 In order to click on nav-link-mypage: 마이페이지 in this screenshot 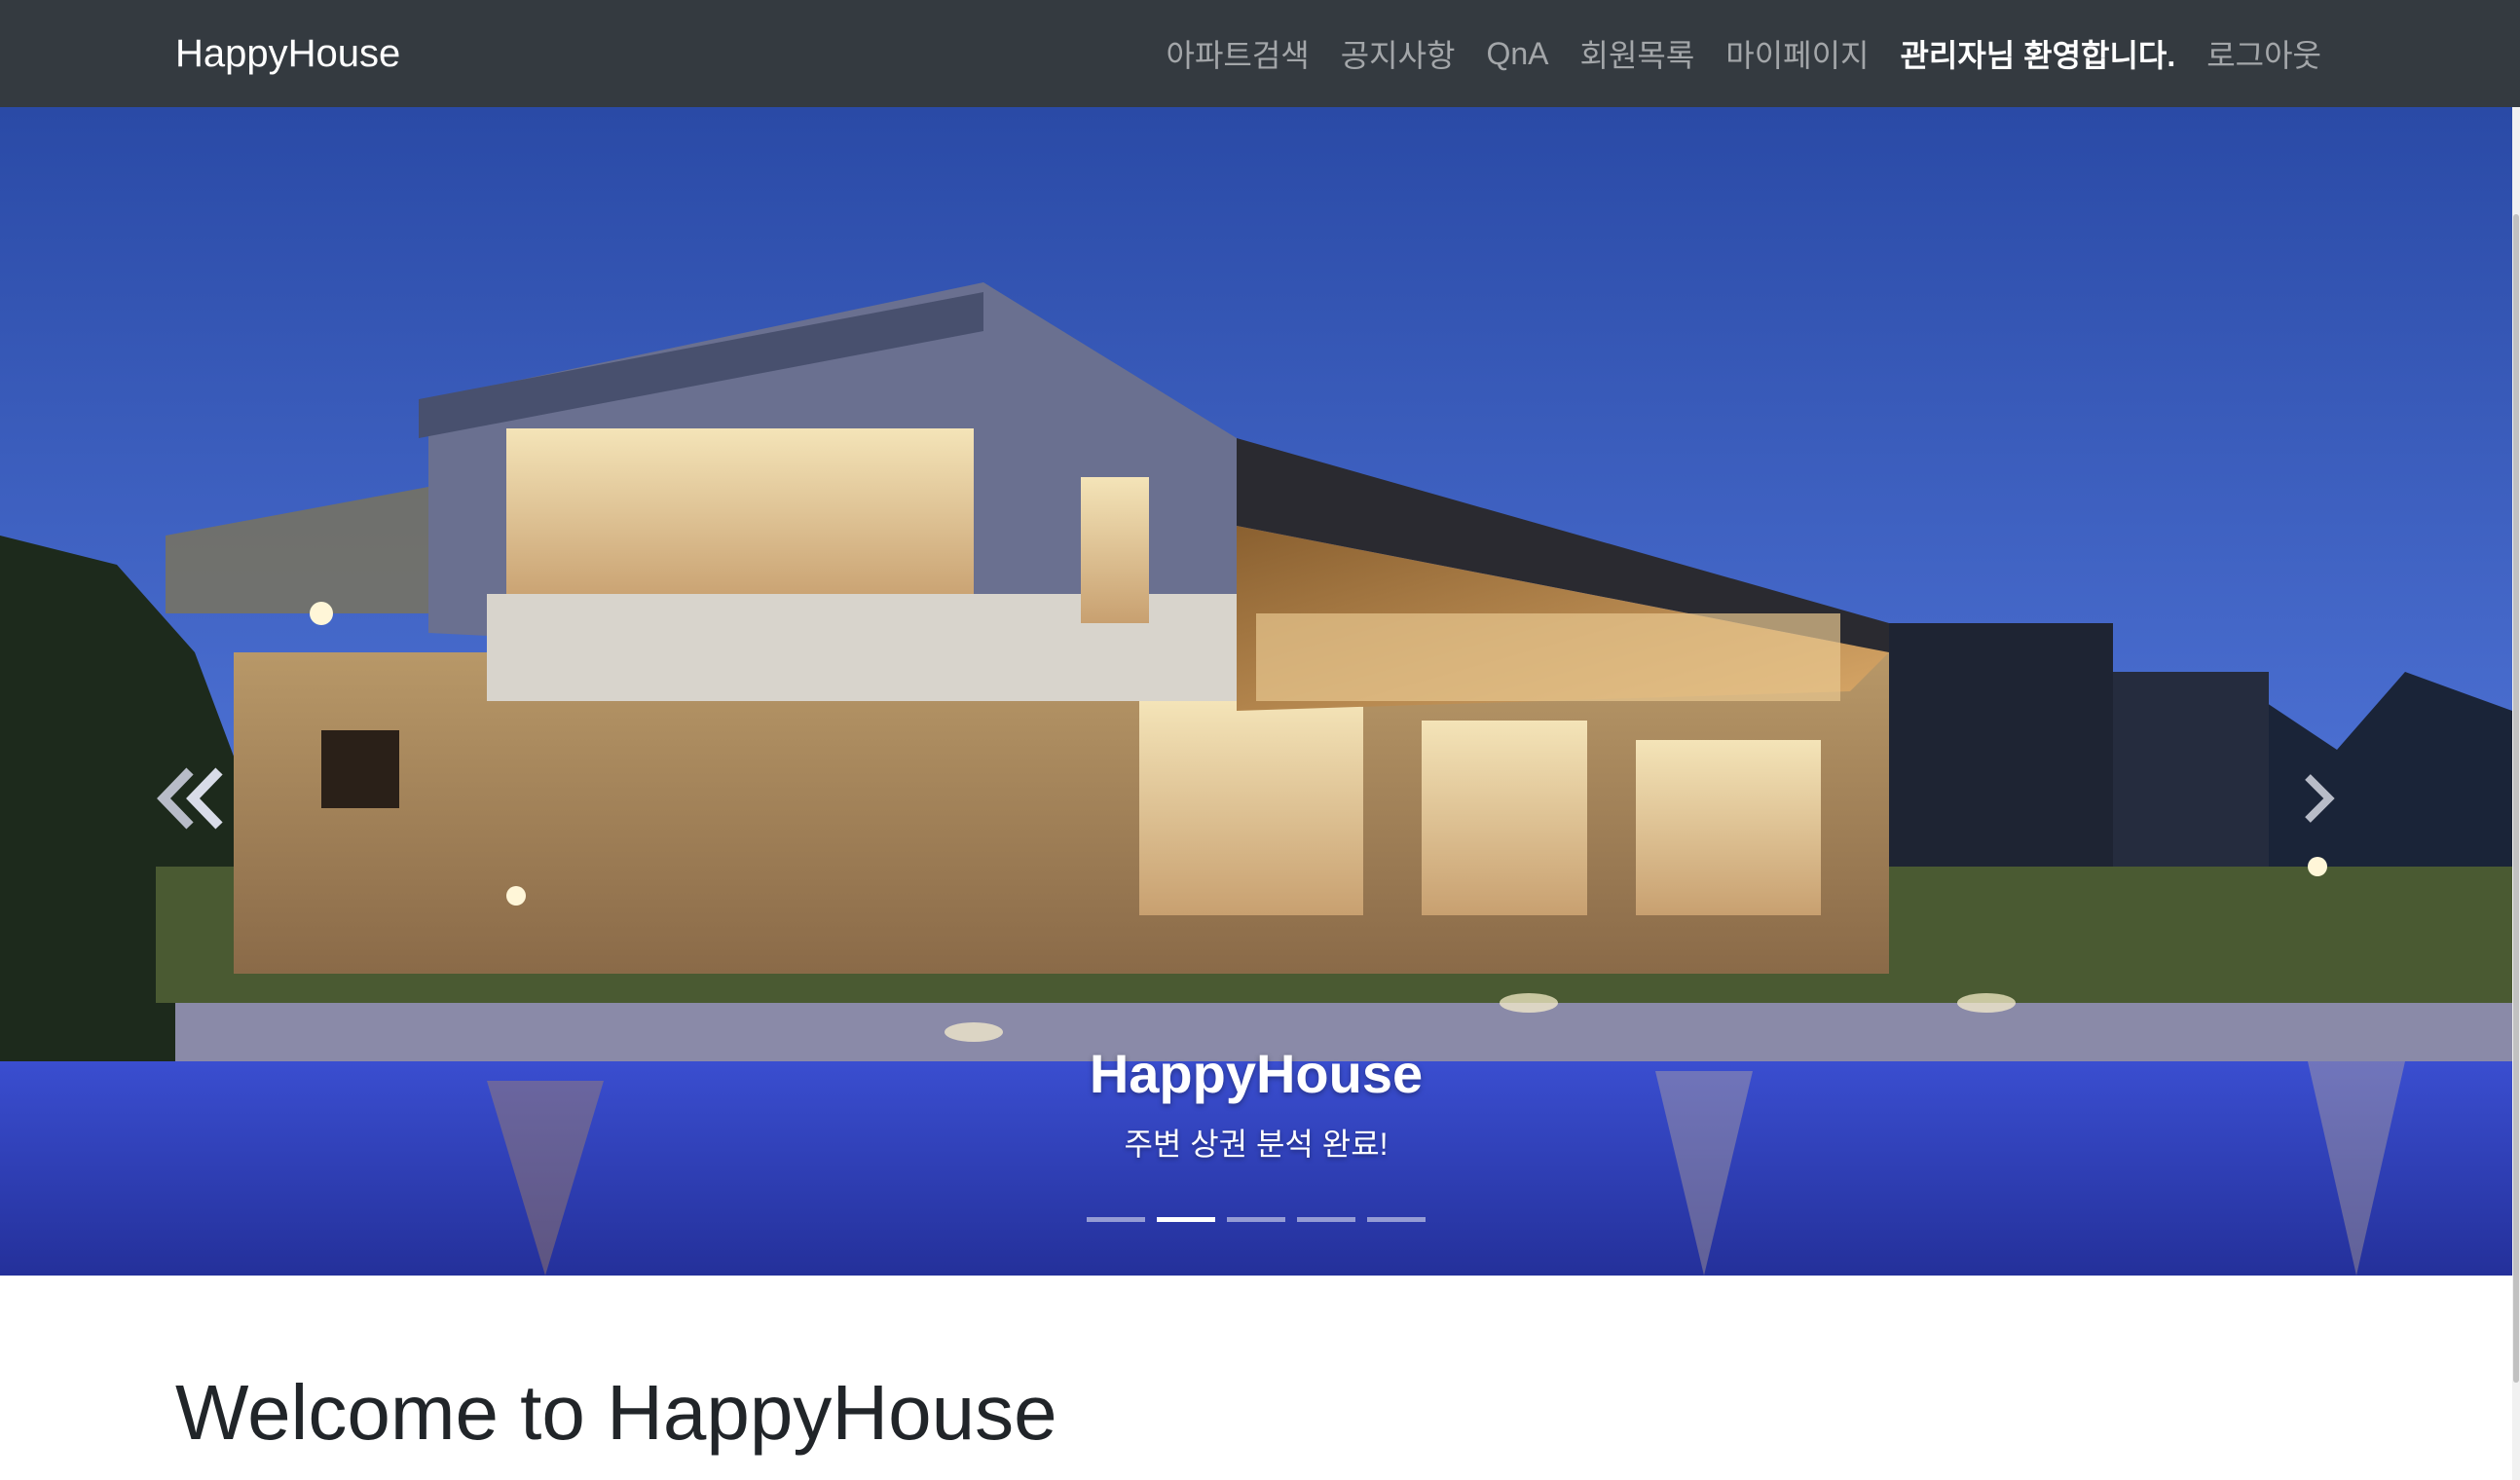, I will do `click(1797, 53)`.